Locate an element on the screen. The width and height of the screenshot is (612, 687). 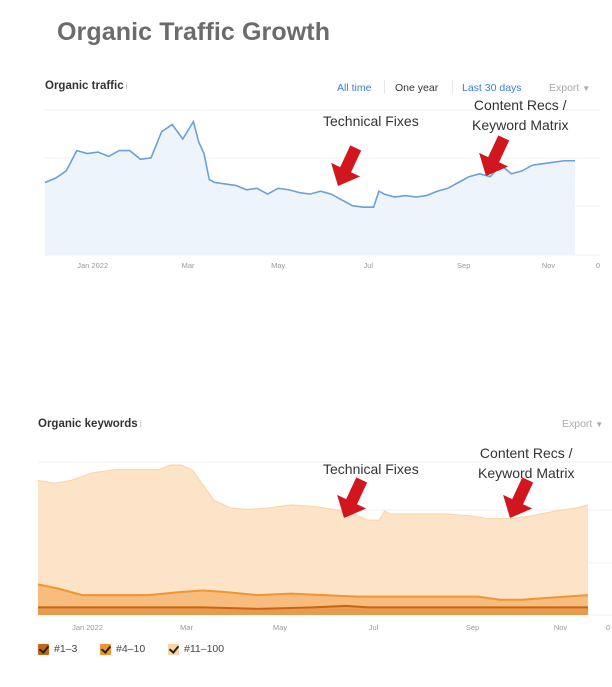
arrow-technical-fixes-shape is located at coordinates (346, 165).